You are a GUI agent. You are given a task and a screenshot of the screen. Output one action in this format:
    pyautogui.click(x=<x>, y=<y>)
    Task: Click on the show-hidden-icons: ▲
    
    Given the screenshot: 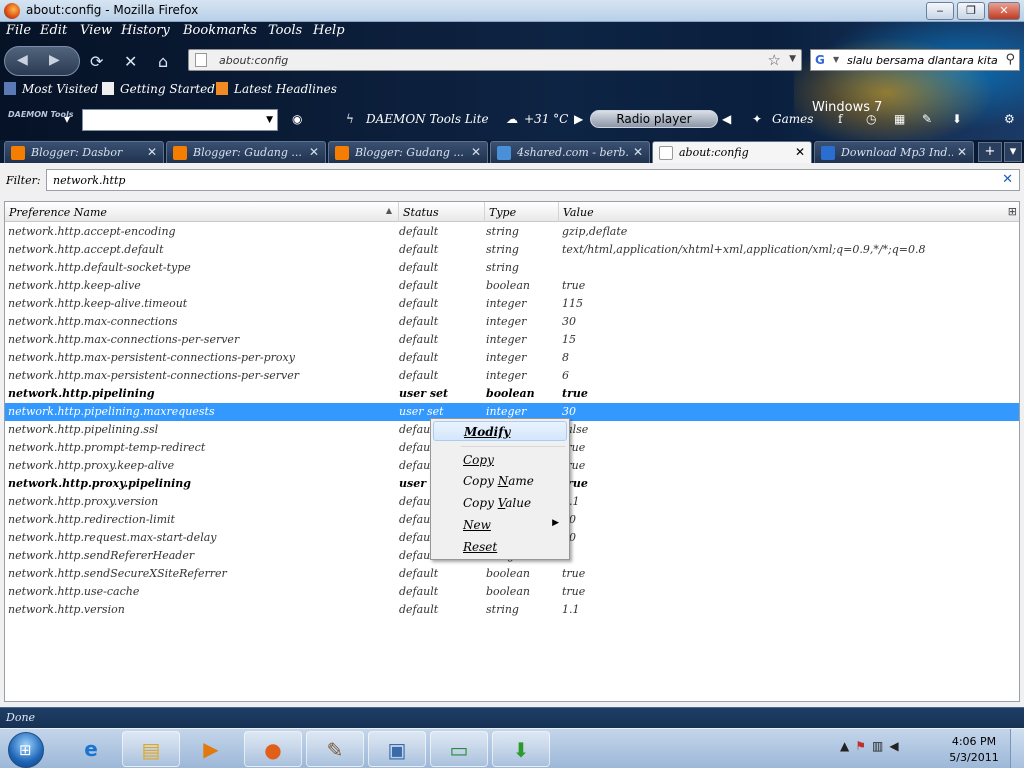 What is the action you would take?
    pyautogui.click(x=847, y=746)
    